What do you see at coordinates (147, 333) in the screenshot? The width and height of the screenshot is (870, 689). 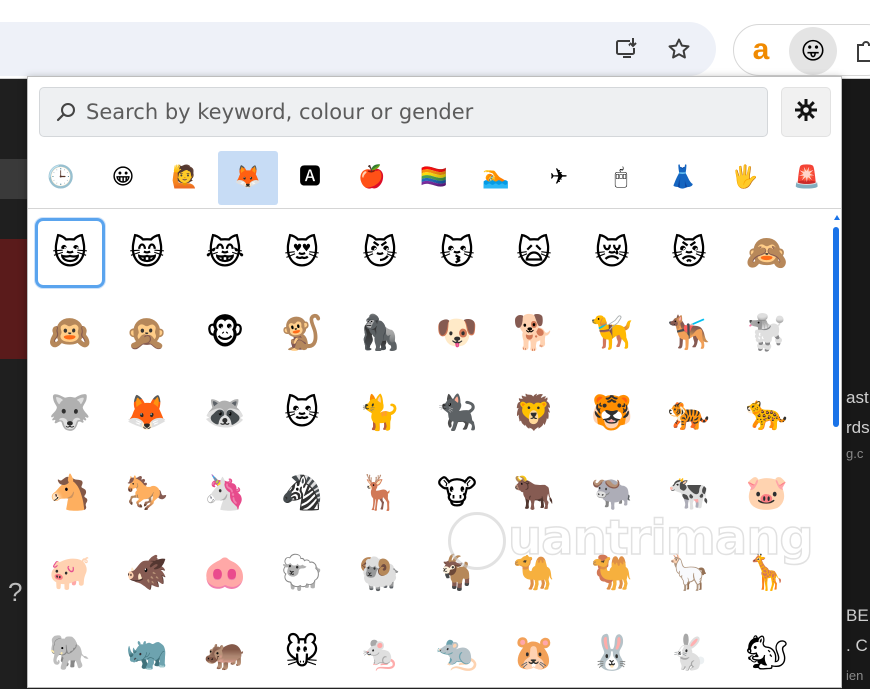 I see `emoji-cell: 🙊` at bounding box center [147, 333].